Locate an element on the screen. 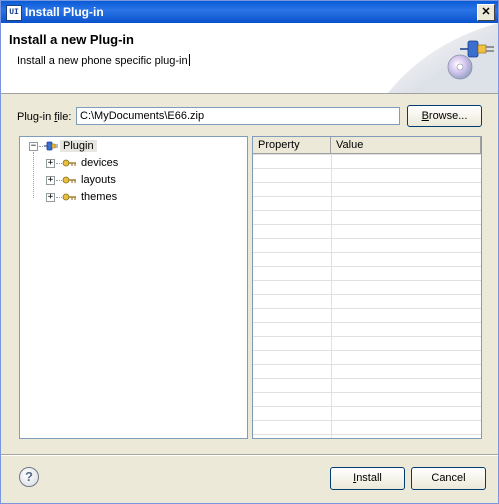 This screenshot has width=499, height=504. properties-column-divider is located at coordinates (331, 296).